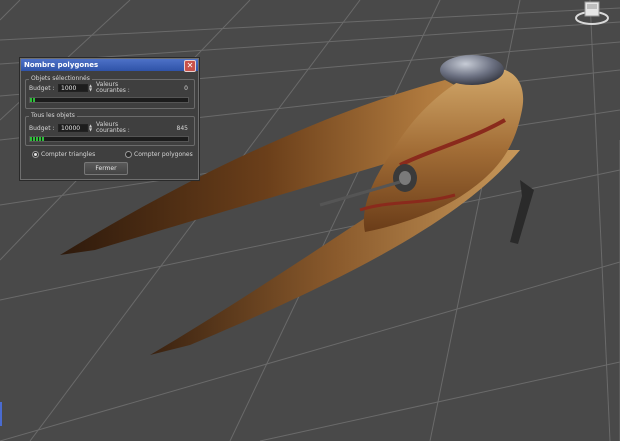 The height and width of the screenshot is (441, 620). What do you see at coordinates (53, 115) in the screenshot?
I see `all-objects-label: Tous les objets` at bounding box center [53, 115].